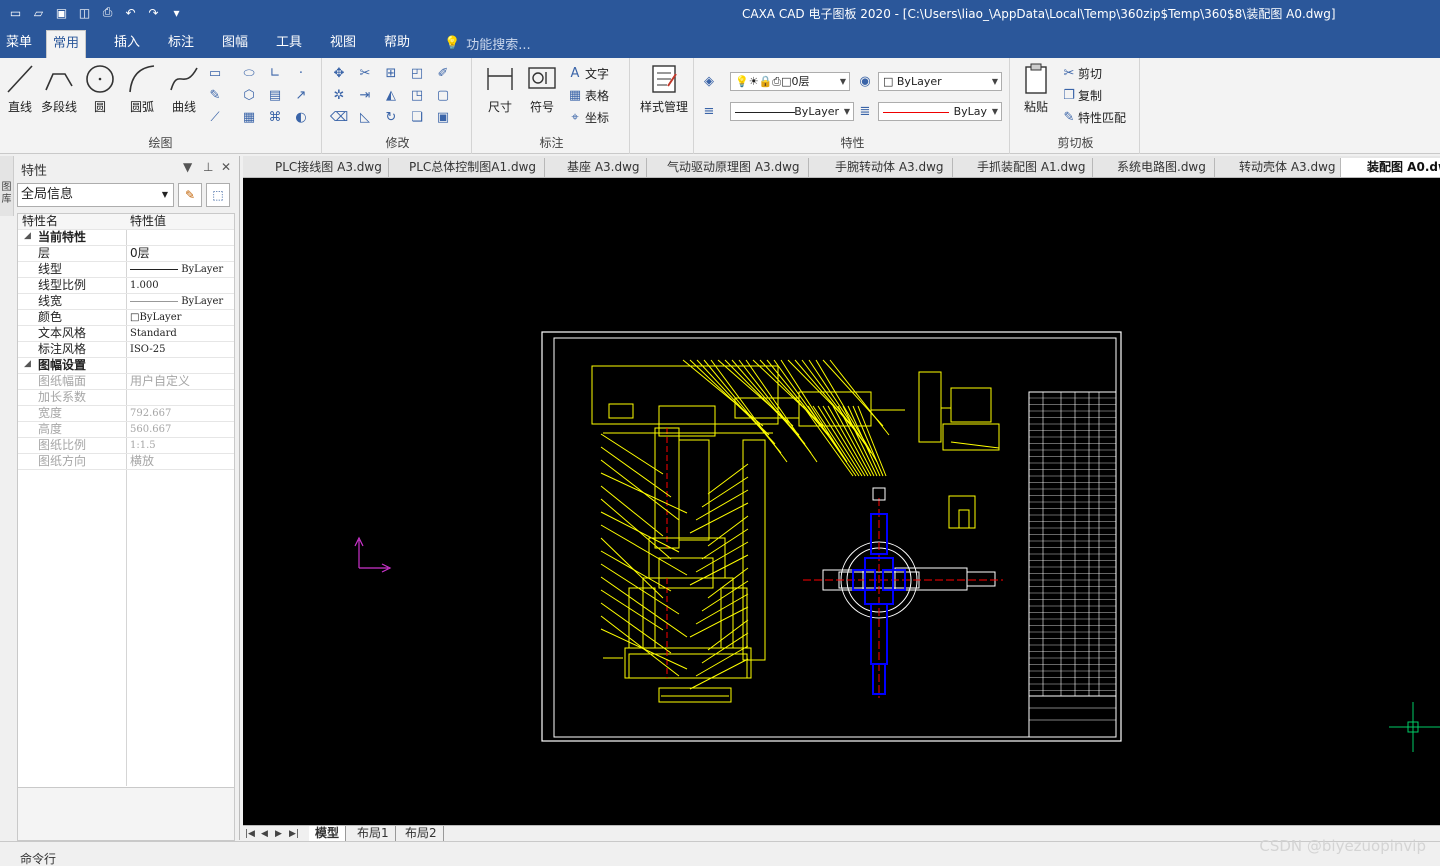  What do you see at coordinates (176, 12) in the screenshot?
I see `customize-icon: ▾` at bounding box center [176, 12].